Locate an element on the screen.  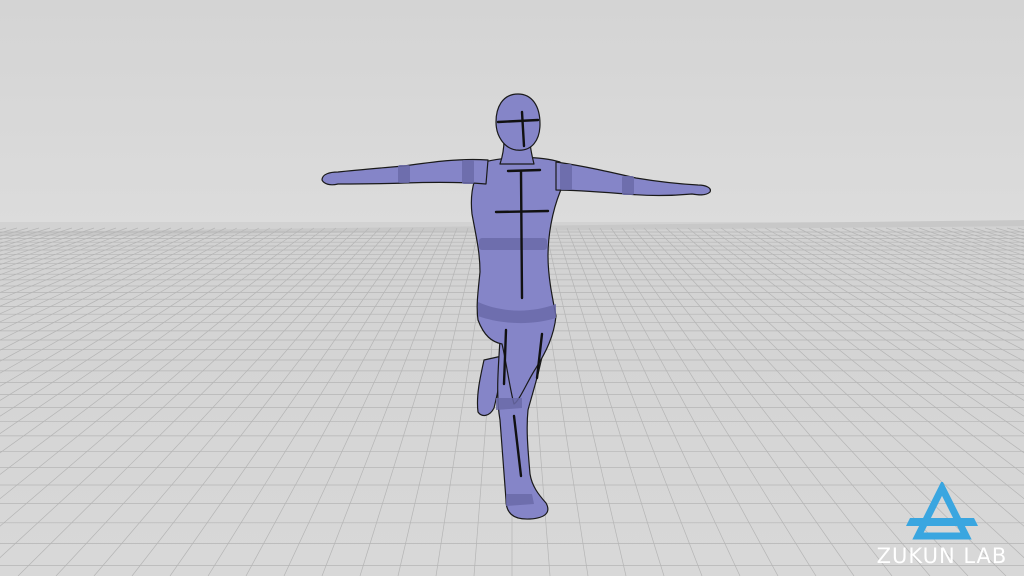
knee-band is located at coordinates (509, 404).